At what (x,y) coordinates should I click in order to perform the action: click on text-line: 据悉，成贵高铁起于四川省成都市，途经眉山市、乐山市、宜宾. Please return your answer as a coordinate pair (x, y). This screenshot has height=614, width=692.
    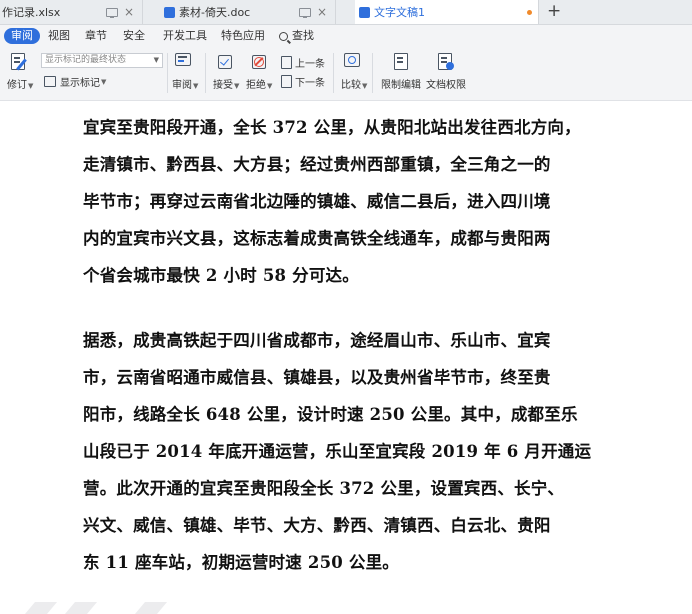
    Looking at the image, I should click on (317, 340).